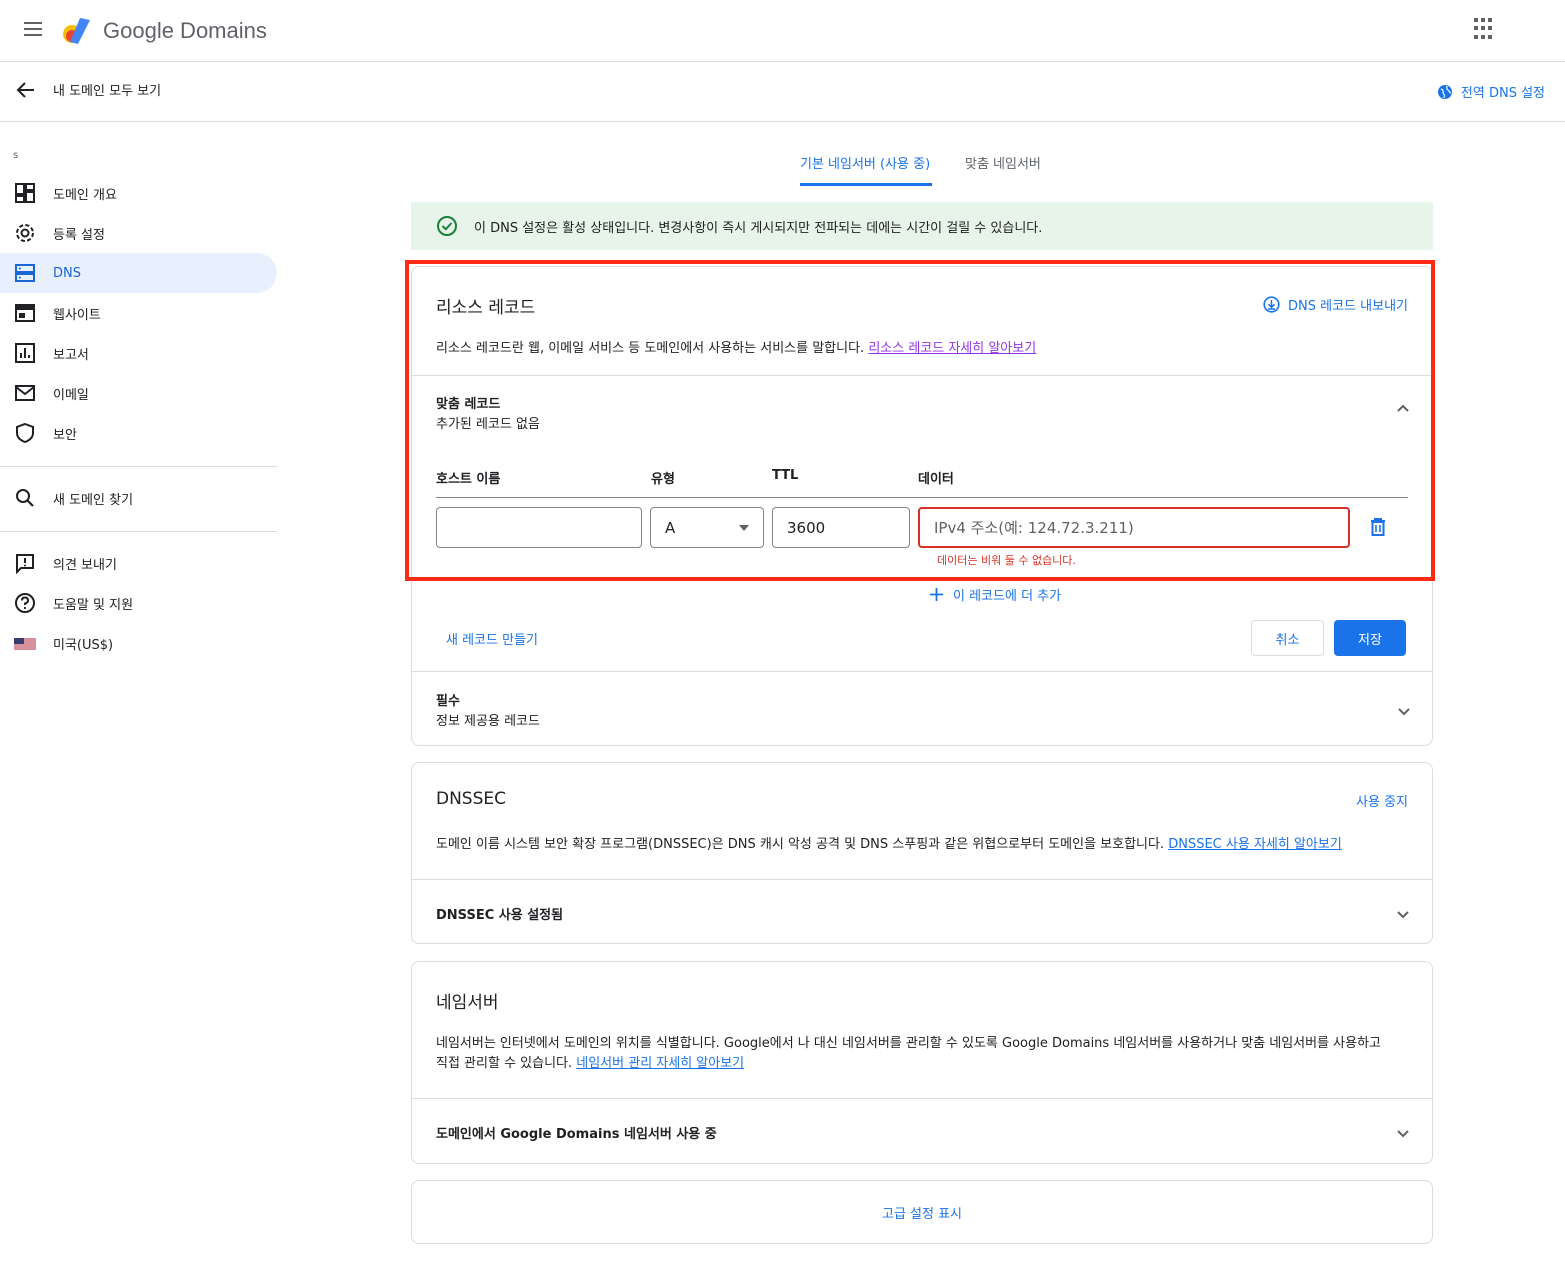  I want to click on dnssec-title: DNSSEC, so click(471, 799).